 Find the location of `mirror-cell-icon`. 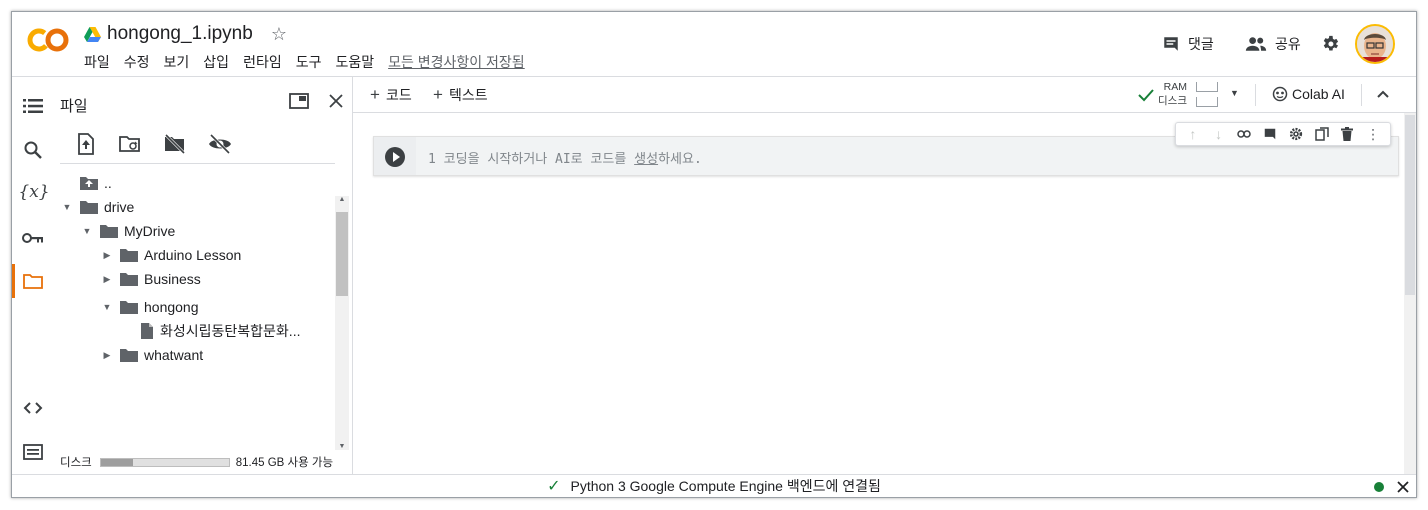

mirror-cell-icon is located at coordinates (1322, 134).